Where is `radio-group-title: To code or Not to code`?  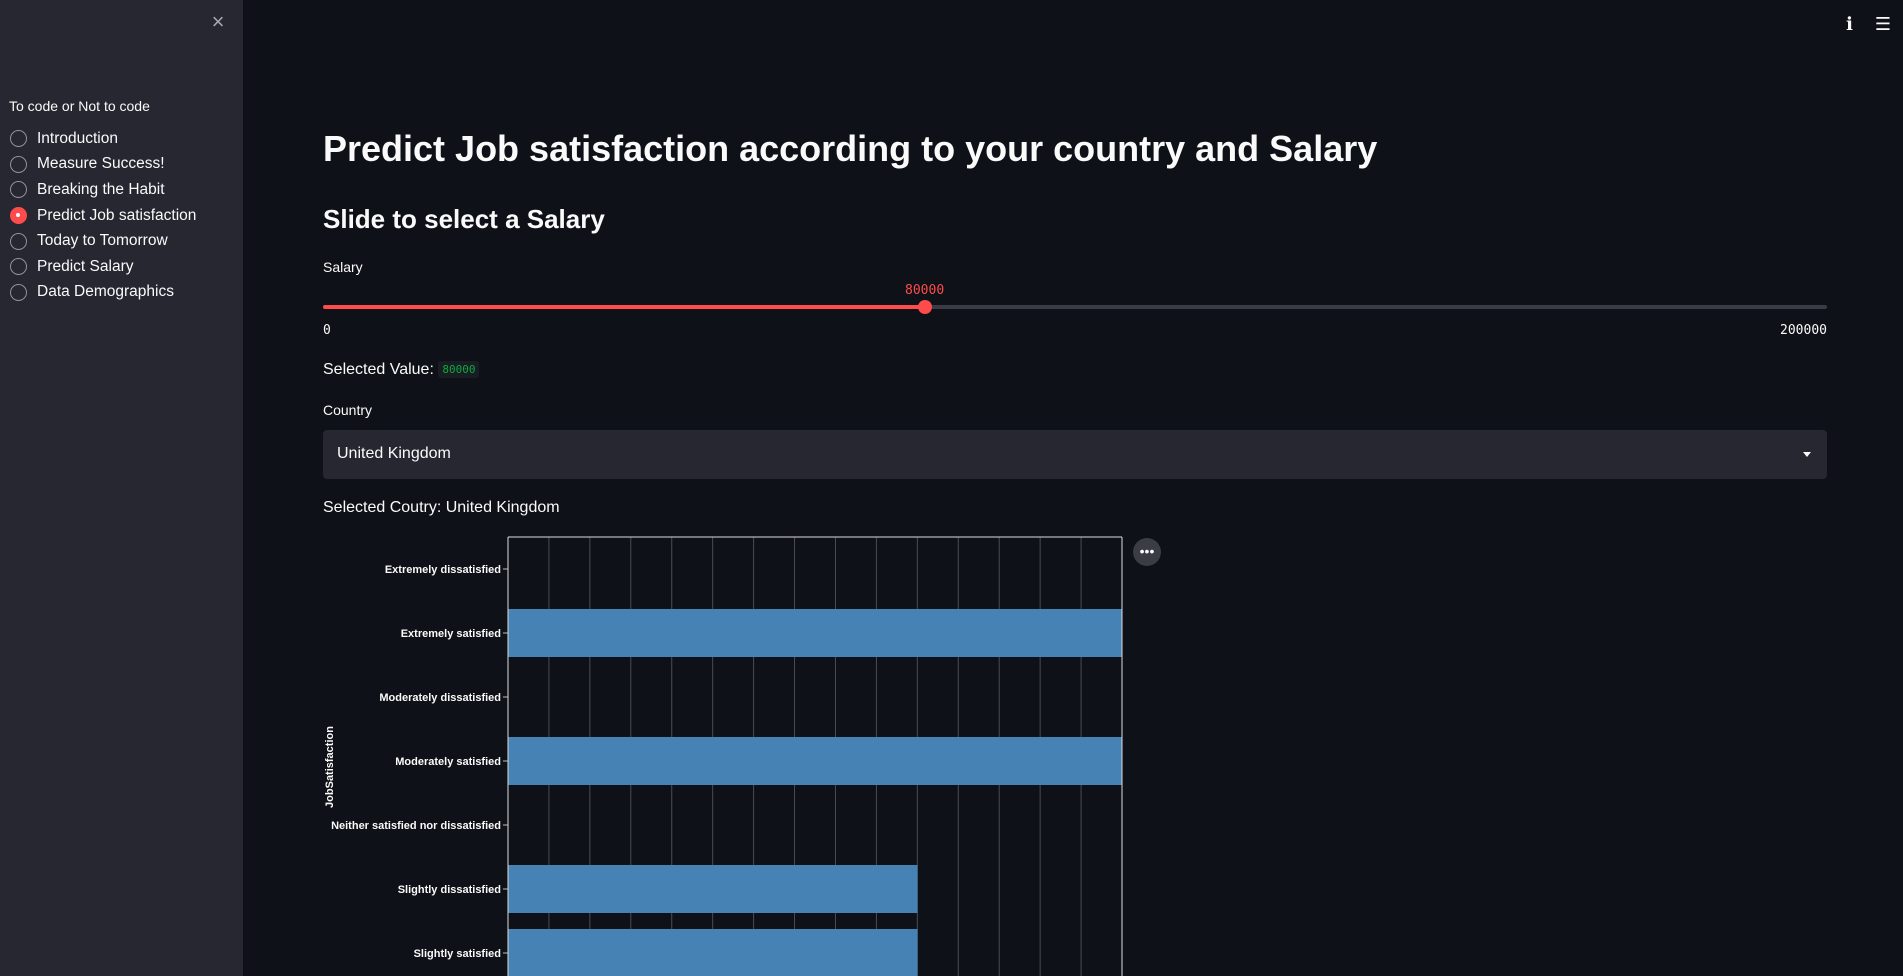
radio-group-title: To code or Not to code is located at coordinates (79, 106).